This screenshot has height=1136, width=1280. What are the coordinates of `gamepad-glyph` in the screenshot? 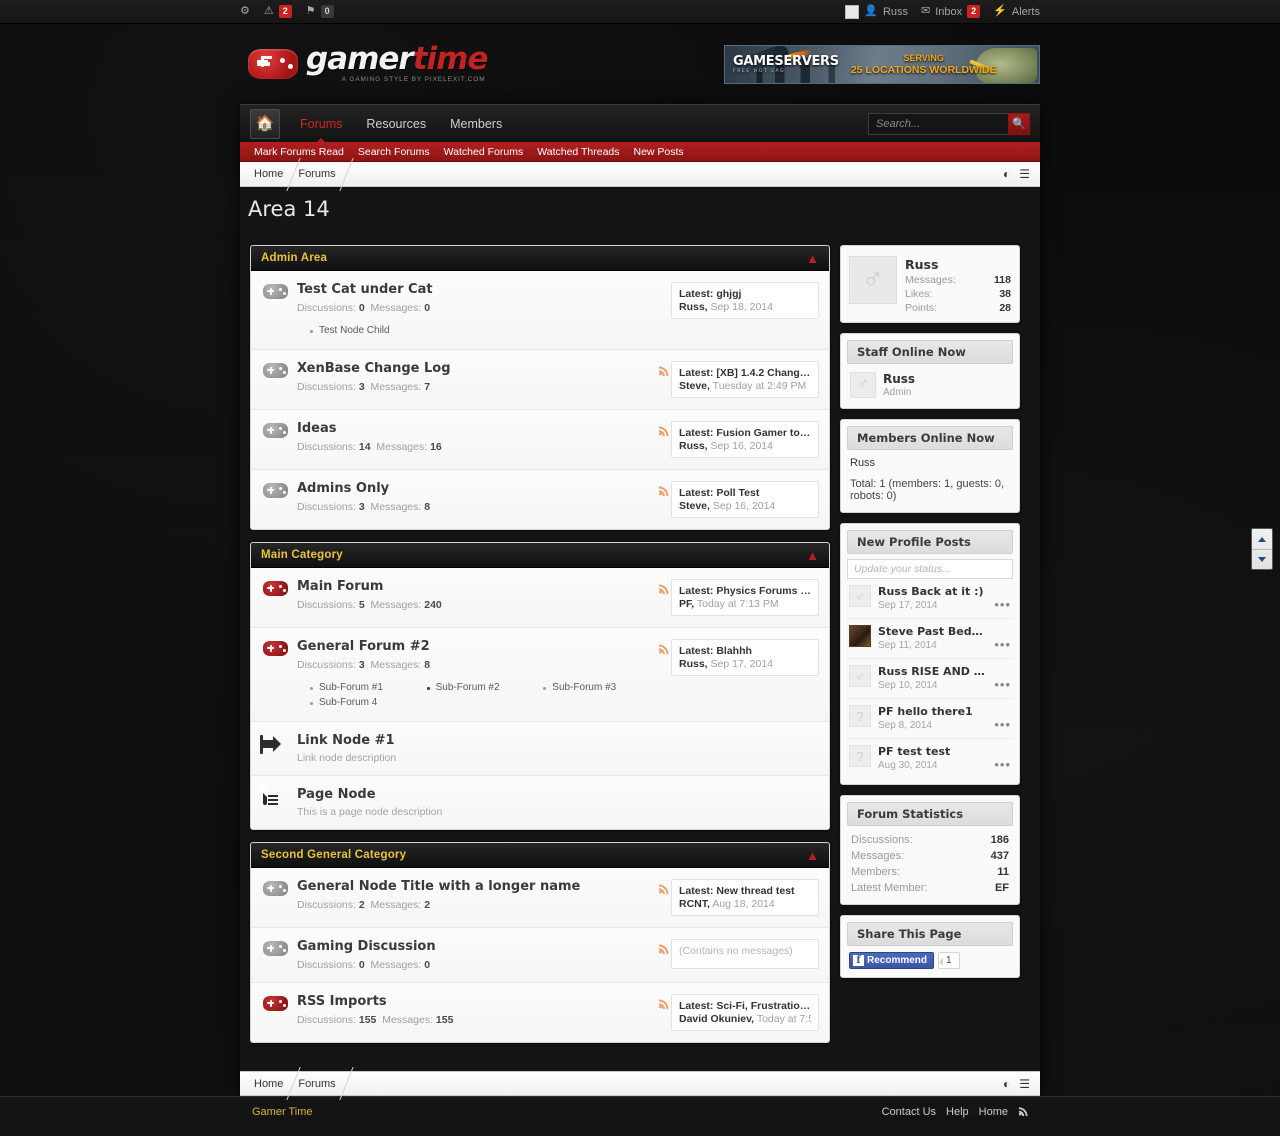 It's located at (275, 648).